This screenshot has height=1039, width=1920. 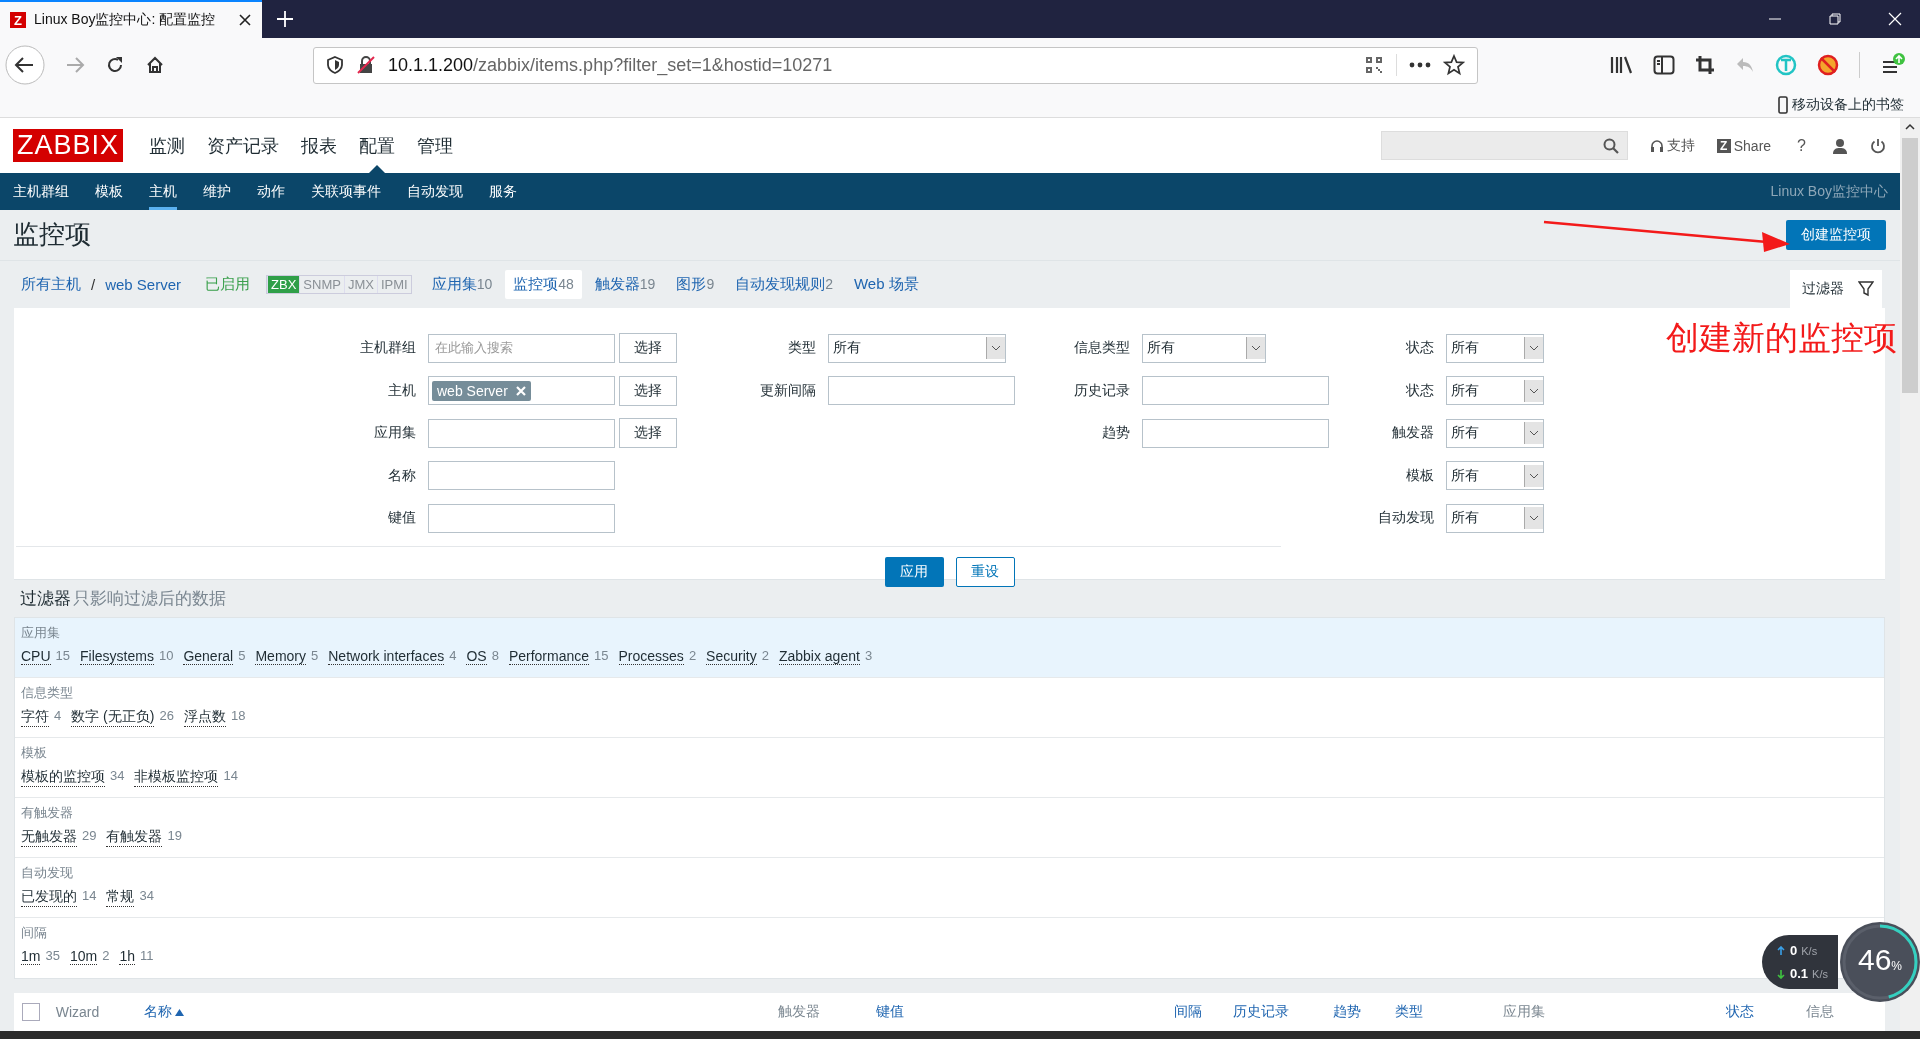 What do you see at coordinates (127, 956) in the screenshot?
I see `subfilter-link: 1h` at bounding box center [127, 956].